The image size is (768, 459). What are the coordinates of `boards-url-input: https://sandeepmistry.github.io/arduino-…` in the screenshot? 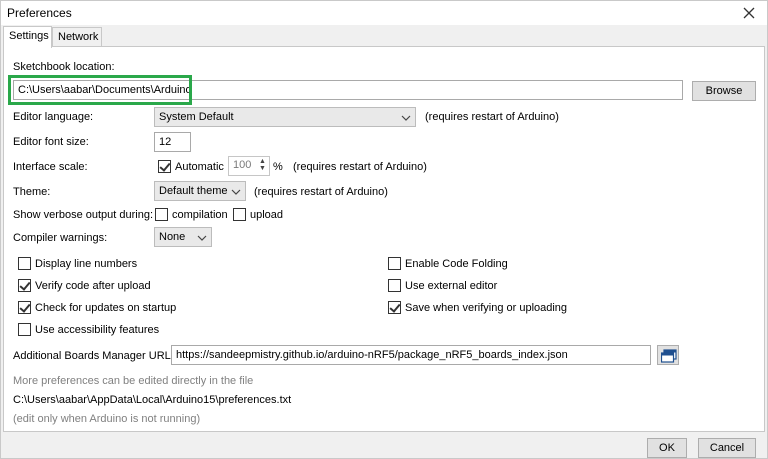 It's located at (411, 355).